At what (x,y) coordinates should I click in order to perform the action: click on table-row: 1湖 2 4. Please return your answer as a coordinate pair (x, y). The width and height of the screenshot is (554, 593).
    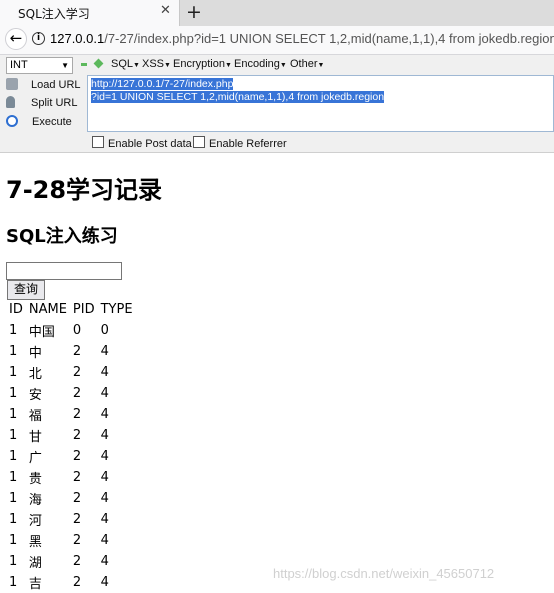
    Looking at the image, I should click on (71, 561).